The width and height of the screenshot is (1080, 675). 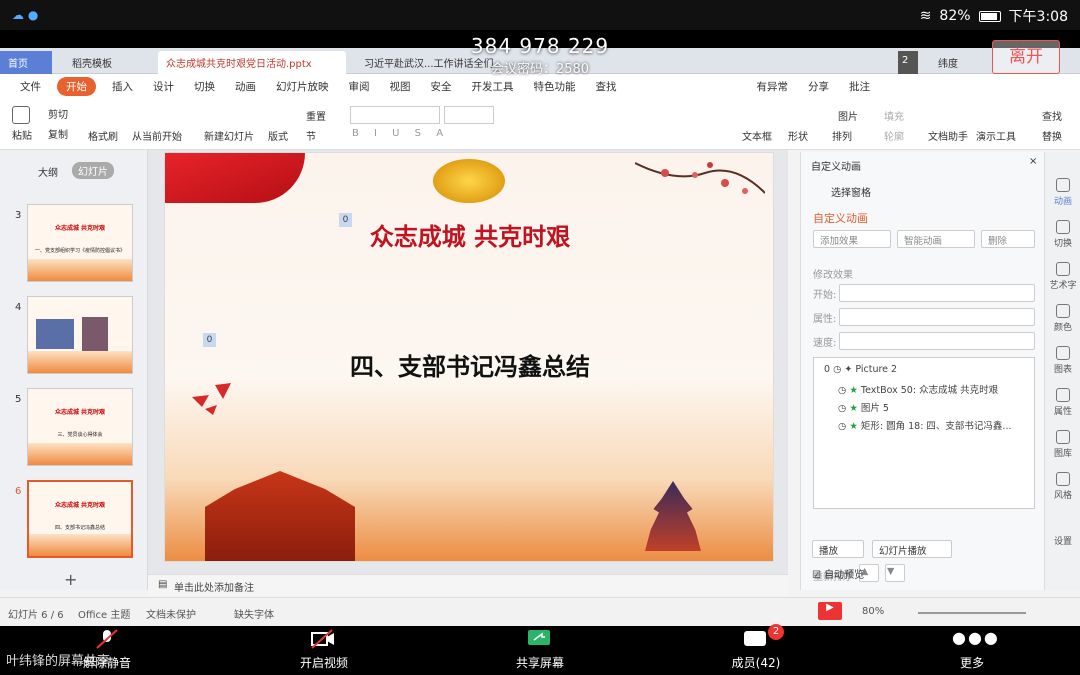 What do you see at coordinates (80, 519) in the screenshot?
I see `slide-thumbnail-selected: 众志成城 共克时艰 四、支部书记冯鑫总结` at bounding box center [80, 519].